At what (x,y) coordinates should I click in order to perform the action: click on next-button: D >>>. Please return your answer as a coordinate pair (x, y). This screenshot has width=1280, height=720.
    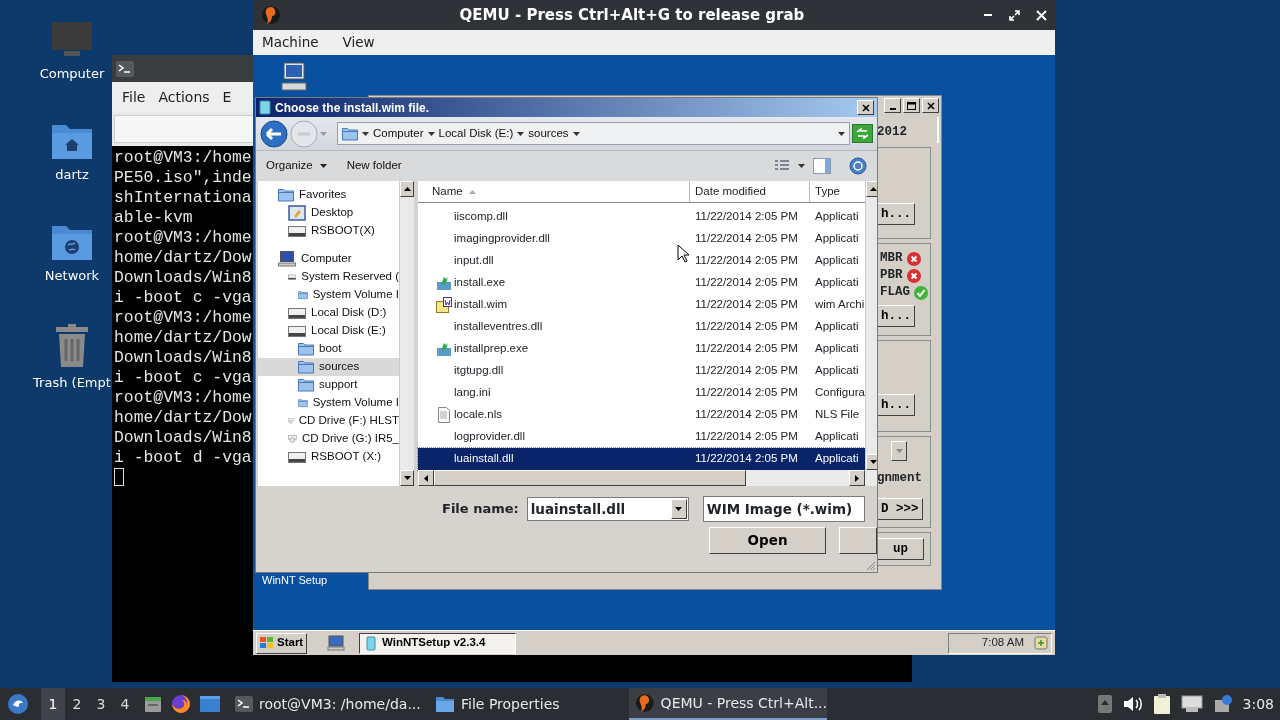
    Looking at the image, I should click on (900, 508).